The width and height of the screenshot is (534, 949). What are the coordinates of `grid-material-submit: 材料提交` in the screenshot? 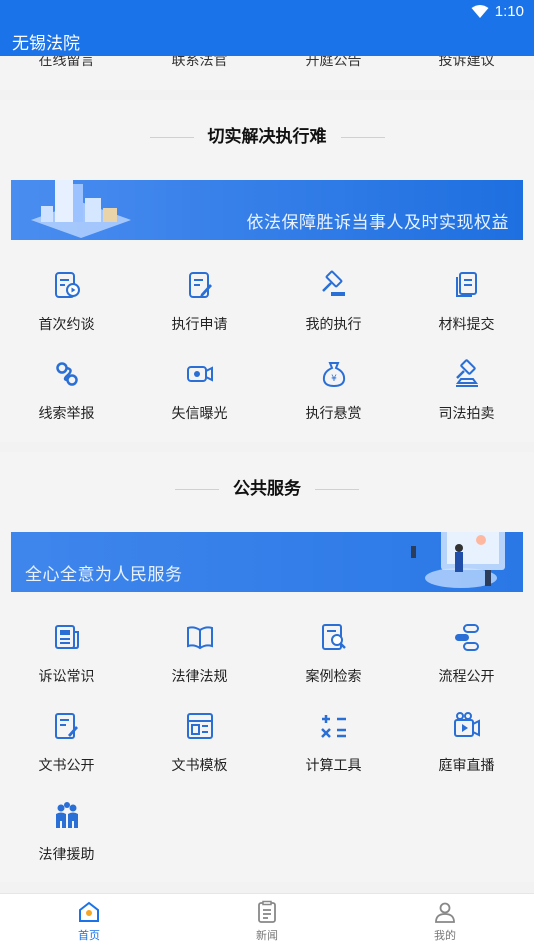 It's located at (466, 302).